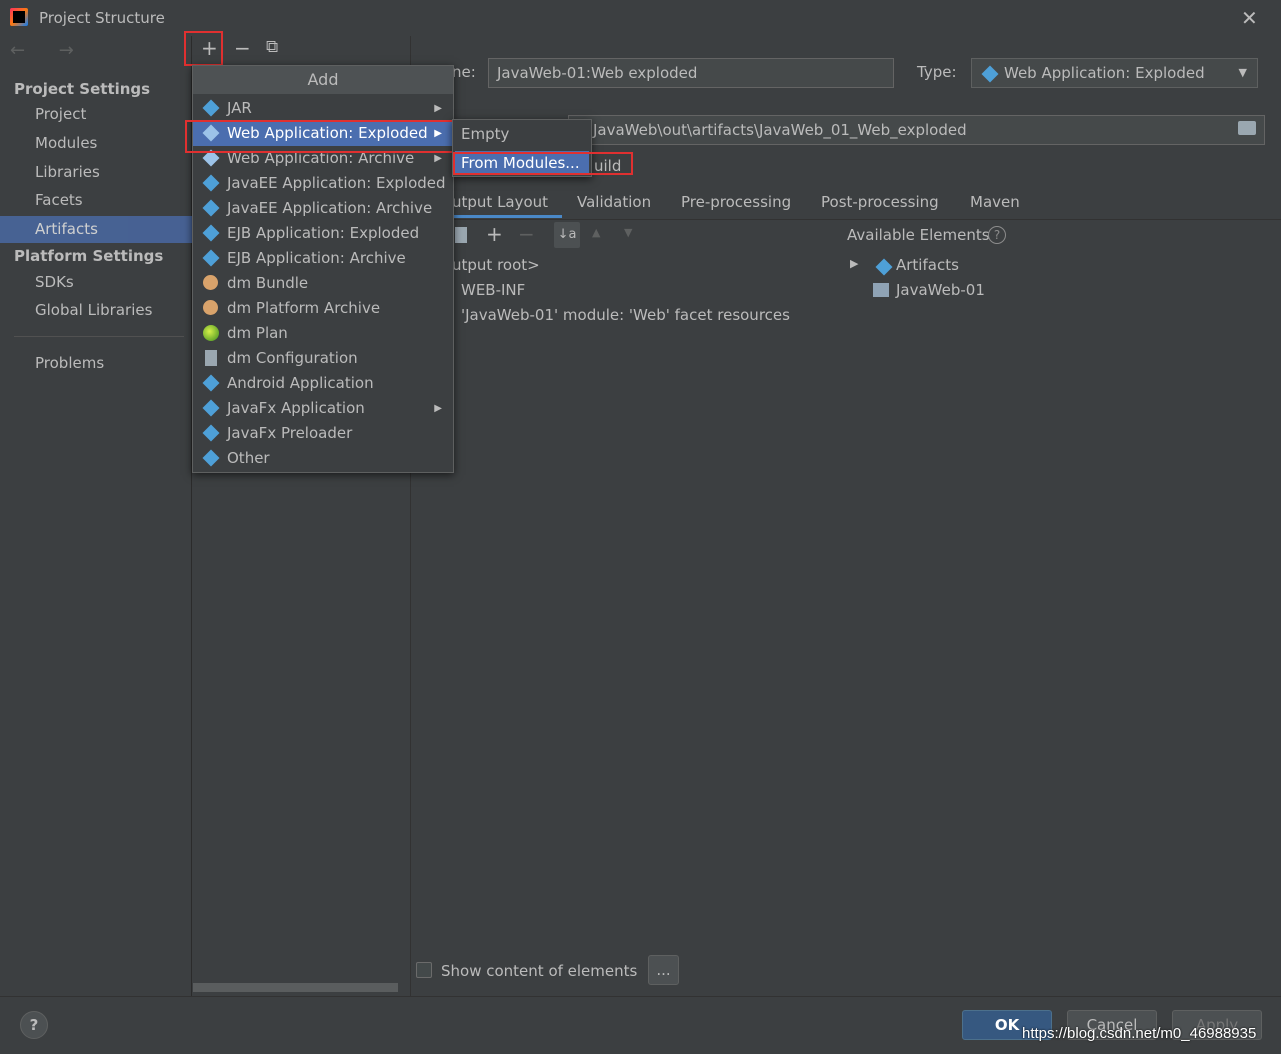  Describe the element at coordinates (96, 282) in the screenshot. I see `sidebar-item-sdks: SDKs` at that location.